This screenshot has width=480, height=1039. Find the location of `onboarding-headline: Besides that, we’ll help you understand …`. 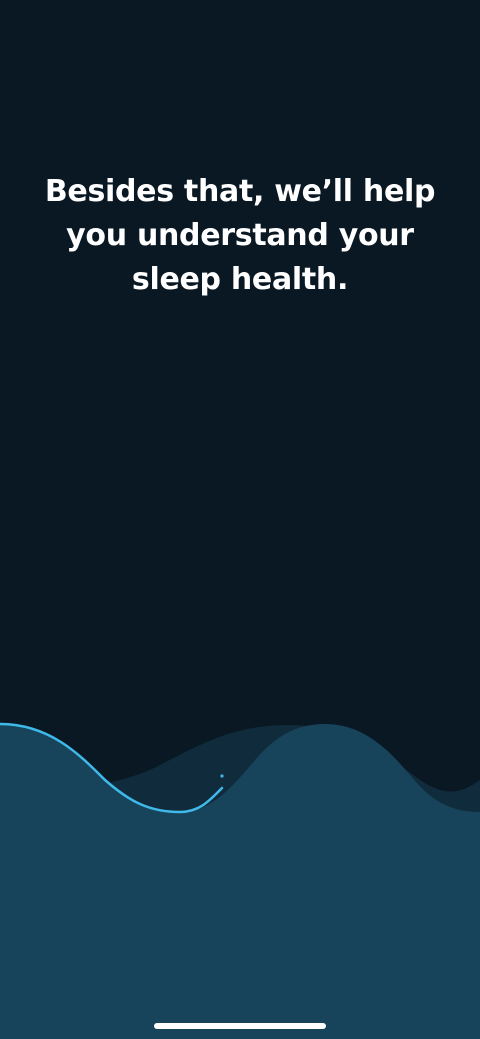

onboarding-headline: Besides that, we’ll help you understand … is located at coordinates (240, 235).